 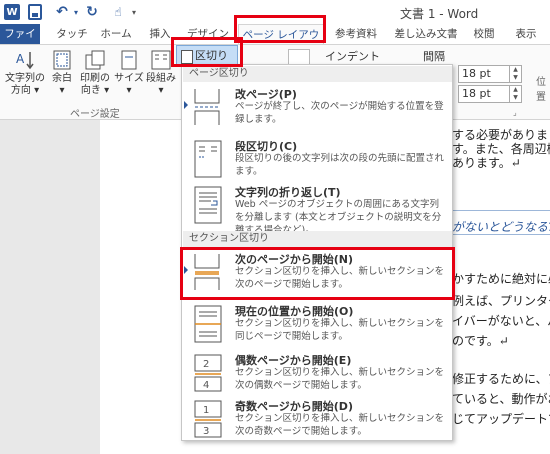 I want to click on text-direction-label-2: 方向, so click(x=20, y=90).